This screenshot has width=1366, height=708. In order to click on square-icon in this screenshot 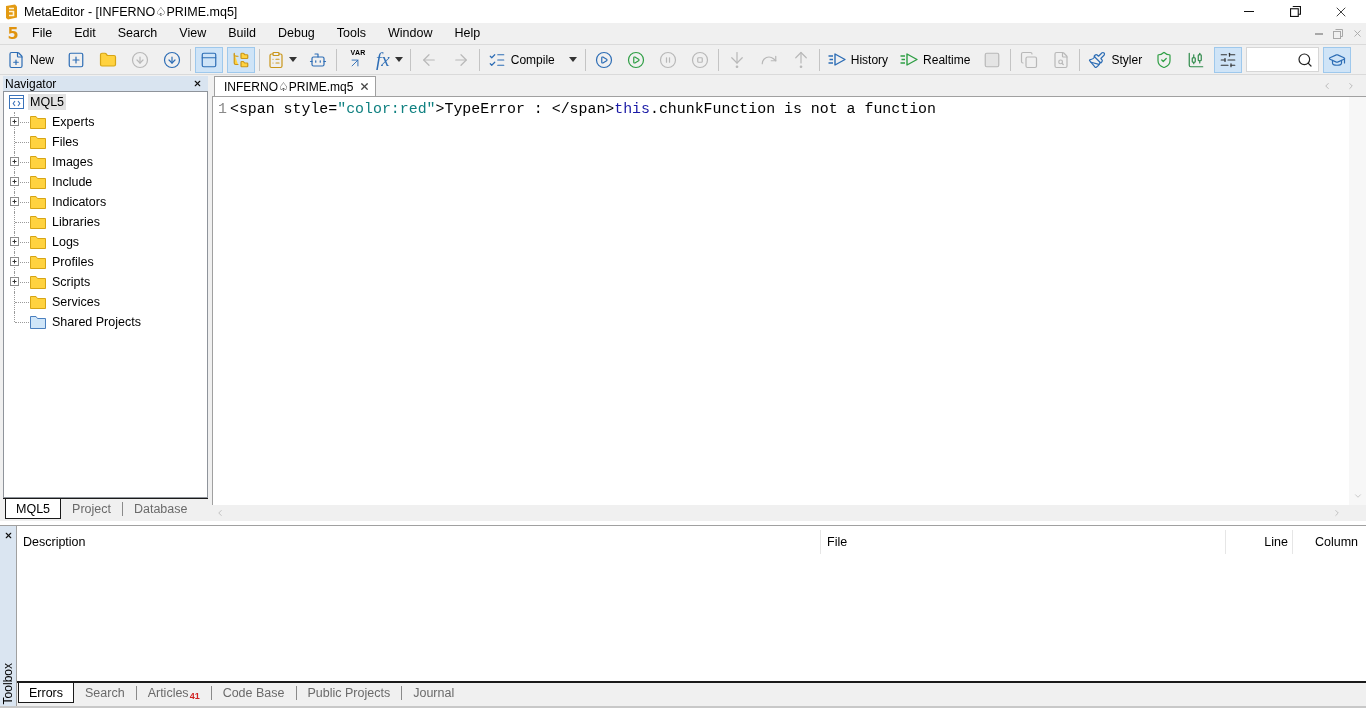, I will do `click(992, 59)`.